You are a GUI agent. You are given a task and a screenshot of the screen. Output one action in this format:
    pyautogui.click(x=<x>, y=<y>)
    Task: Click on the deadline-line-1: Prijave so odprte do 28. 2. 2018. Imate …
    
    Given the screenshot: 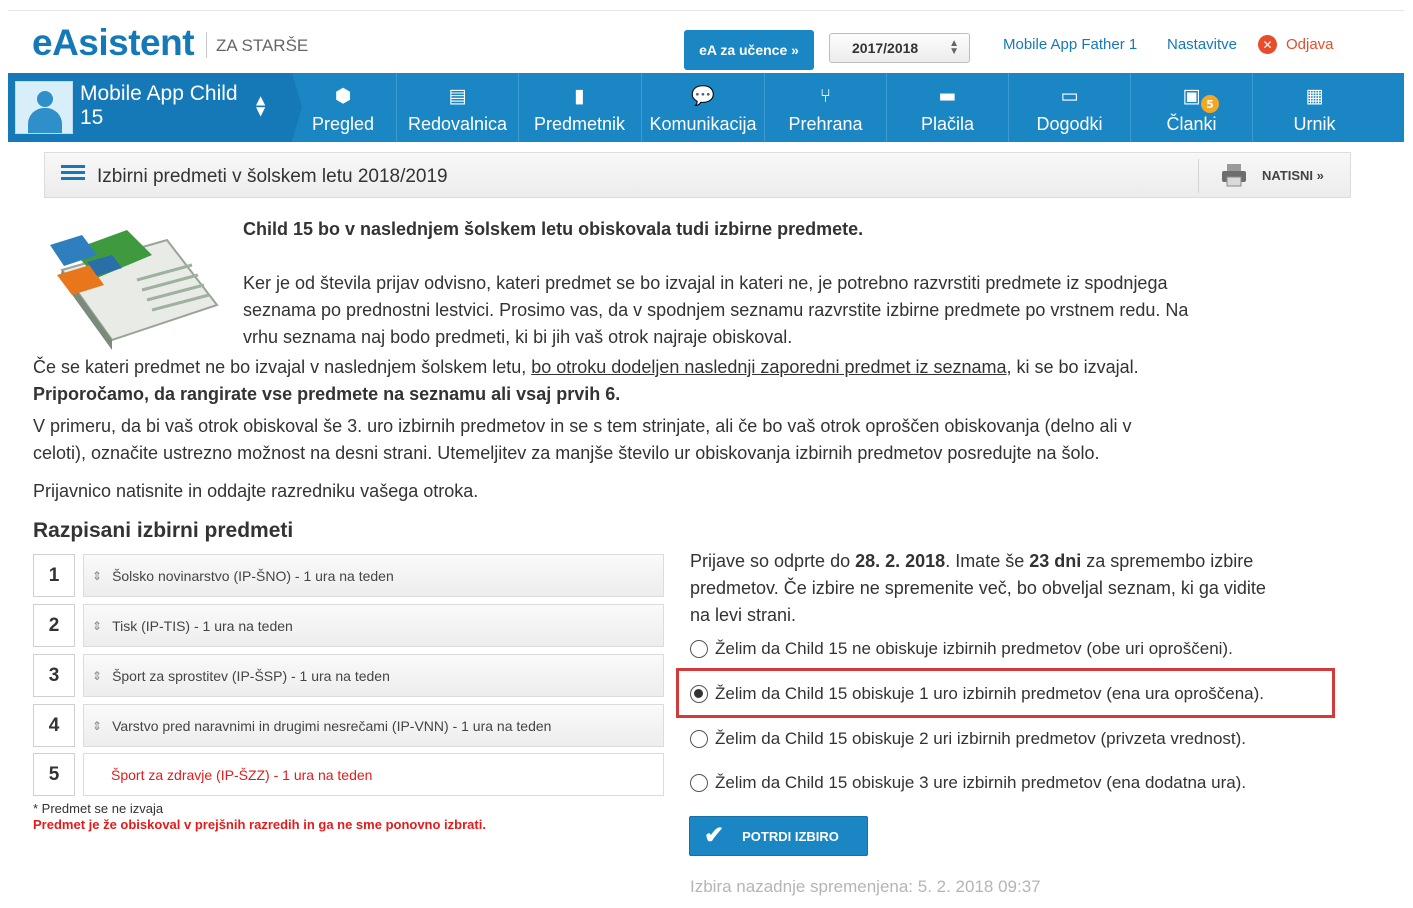 What is the action you would take?
    pyautogui.click(x=971, y=561)
    